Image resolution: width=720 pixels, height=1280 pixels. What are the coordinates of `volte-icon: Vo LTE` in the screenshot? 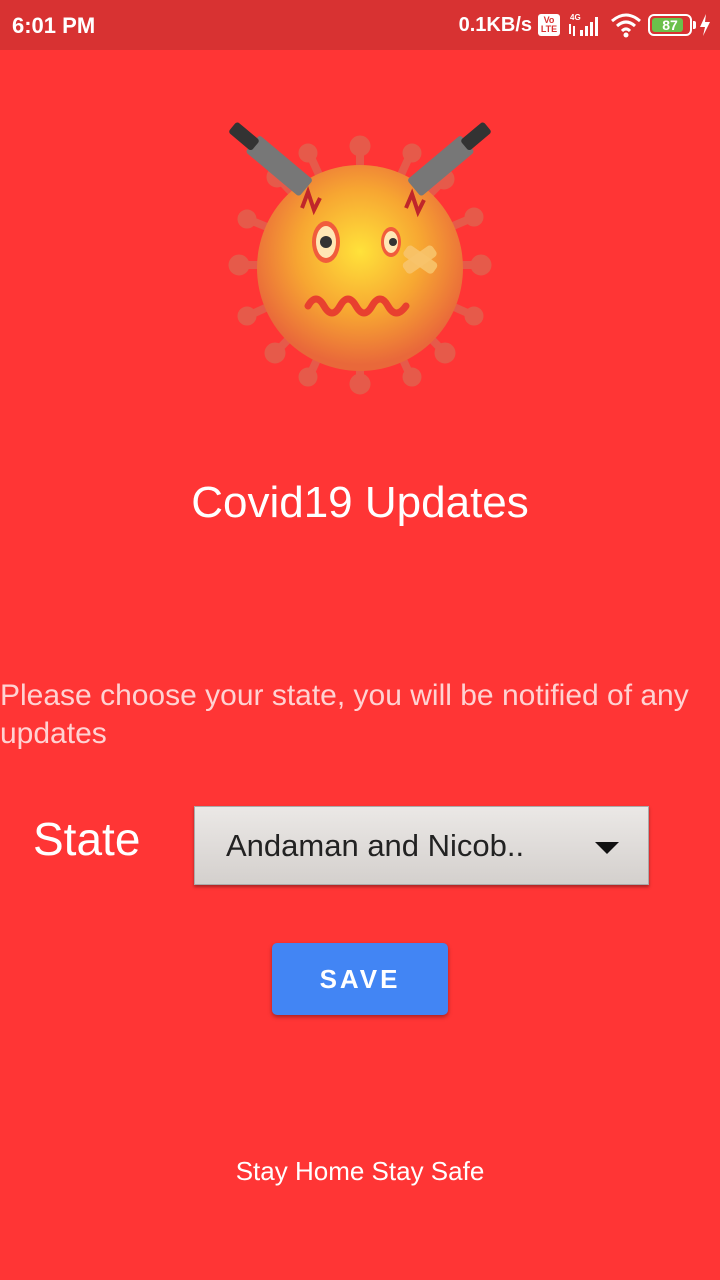 It's located at (549, 25).